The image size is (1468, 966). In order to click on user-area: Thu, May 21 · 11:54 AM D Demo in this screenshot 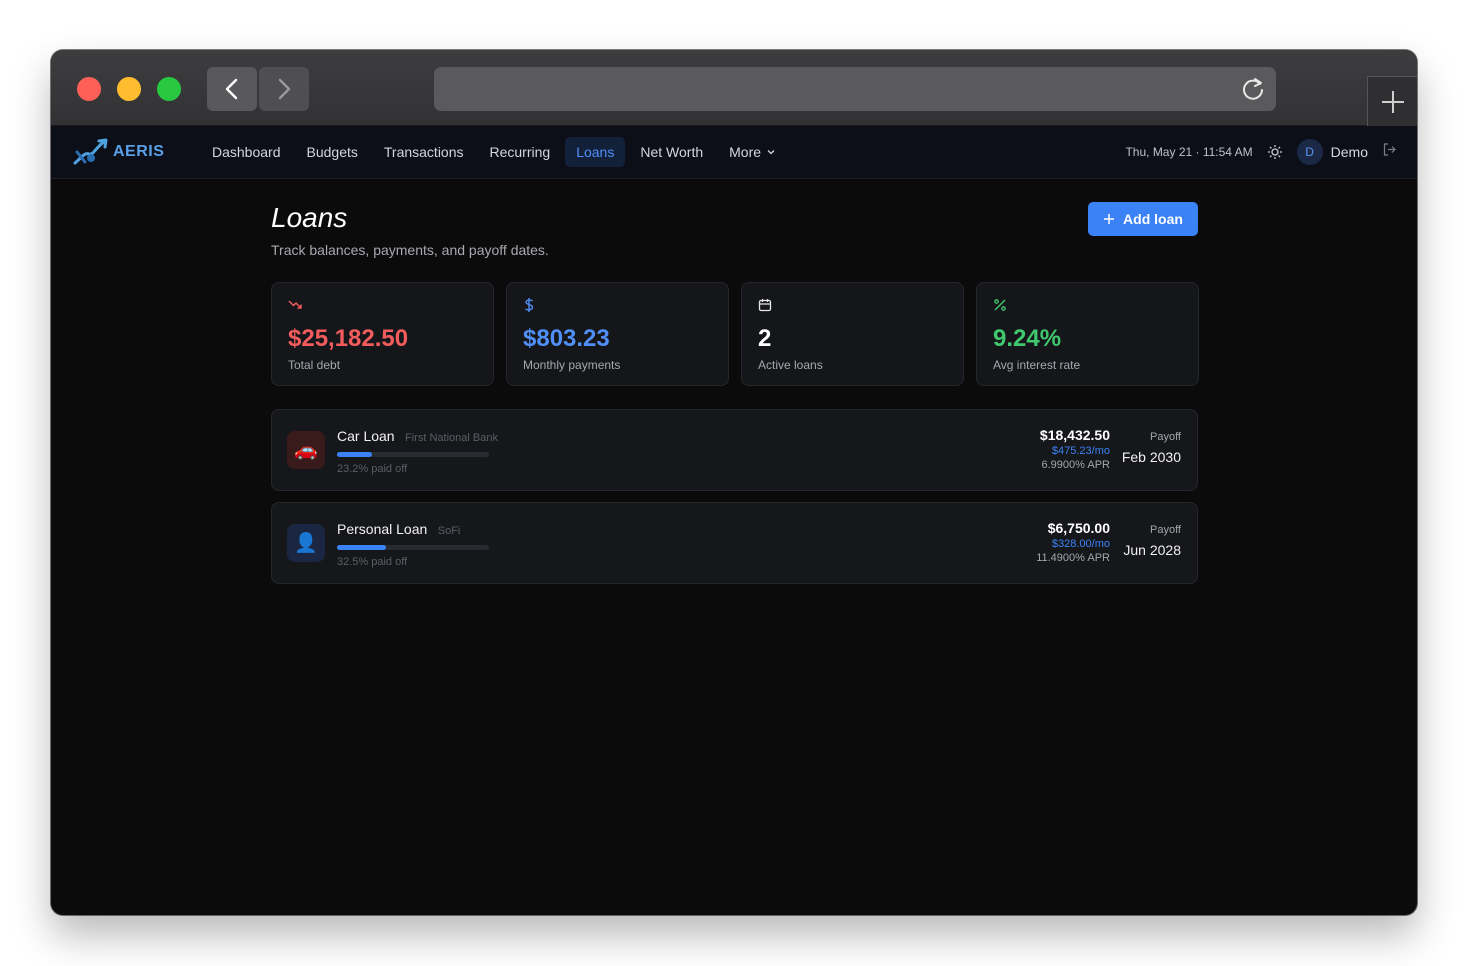, I will do `click(1261, 152)`.